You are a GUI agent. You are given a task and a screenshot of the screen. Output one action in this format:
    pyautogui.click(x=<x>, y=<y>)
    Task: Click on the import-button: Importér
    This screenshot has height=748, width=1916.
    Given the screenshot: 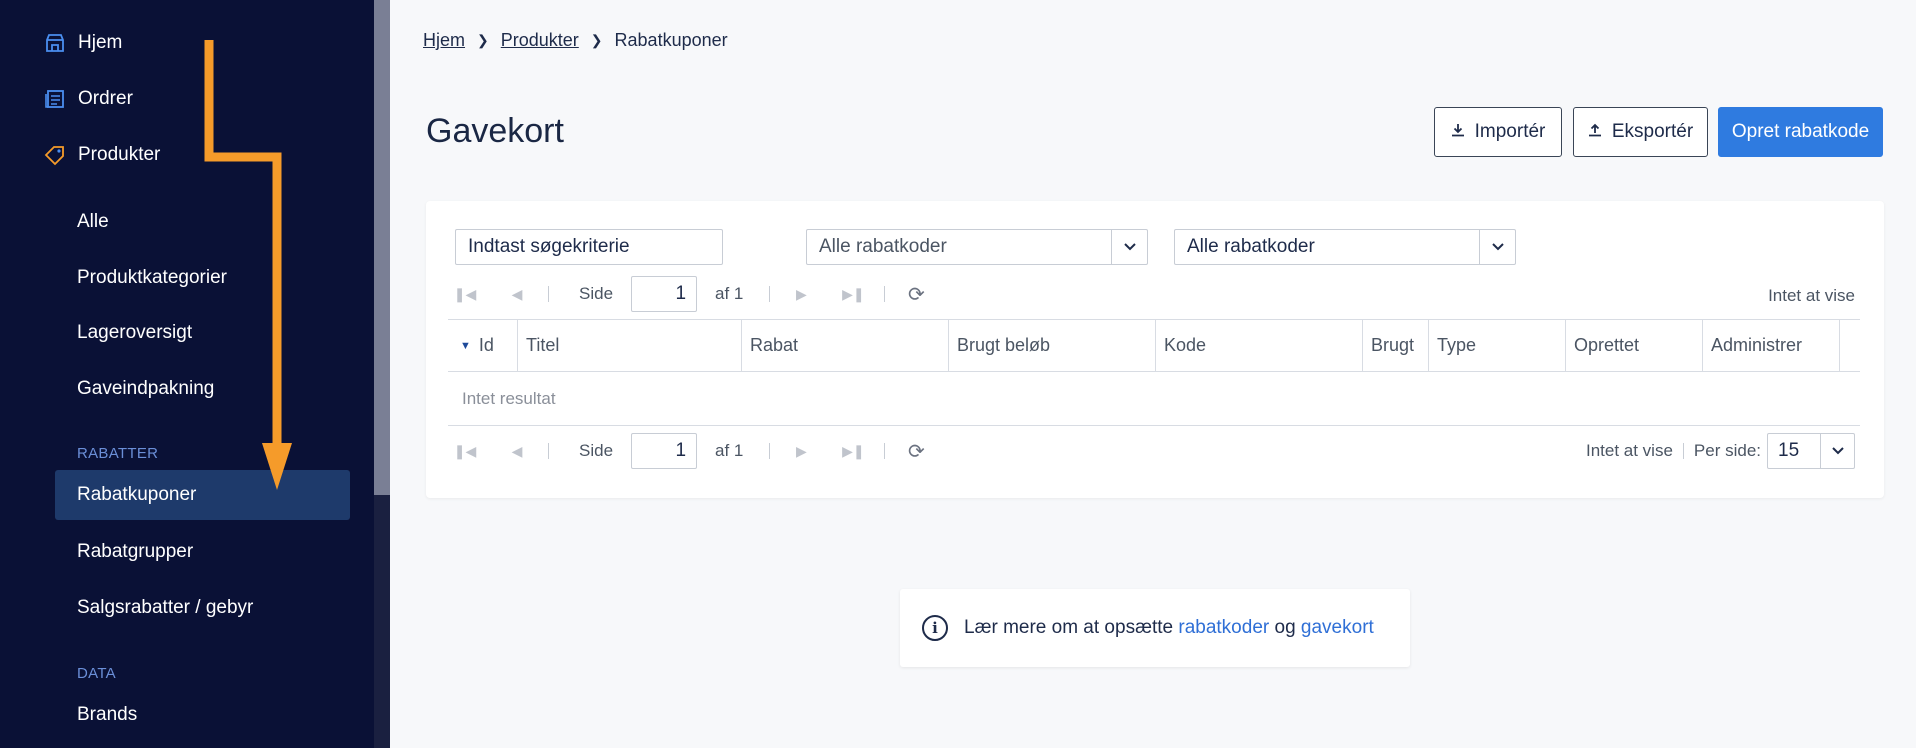 What is the action you would take?
    pyautogui.click(x=1498, y=132)
    